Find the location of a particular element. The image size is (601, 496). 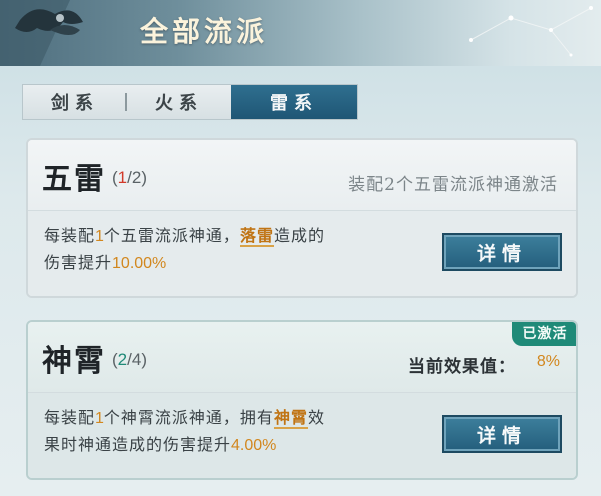

count-current: 2 is located at coordinates (122, 359).